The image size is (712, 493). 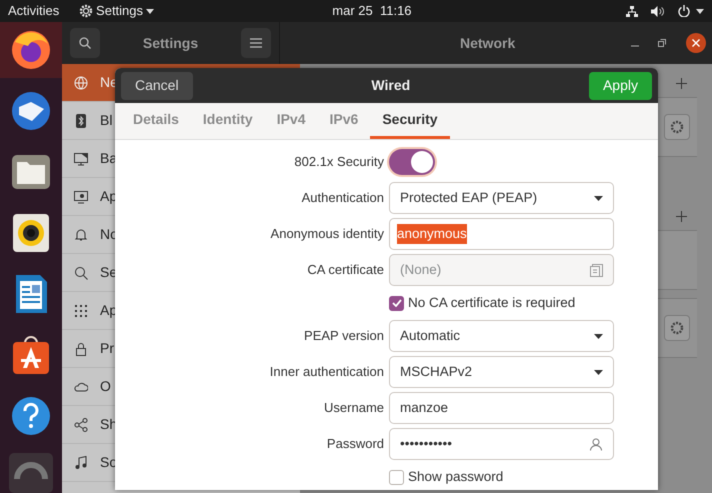 What do you see at coordinates (390, 85) in the screenshot?
I see `dialog-title: Wired` at bounding box center [390, 85].